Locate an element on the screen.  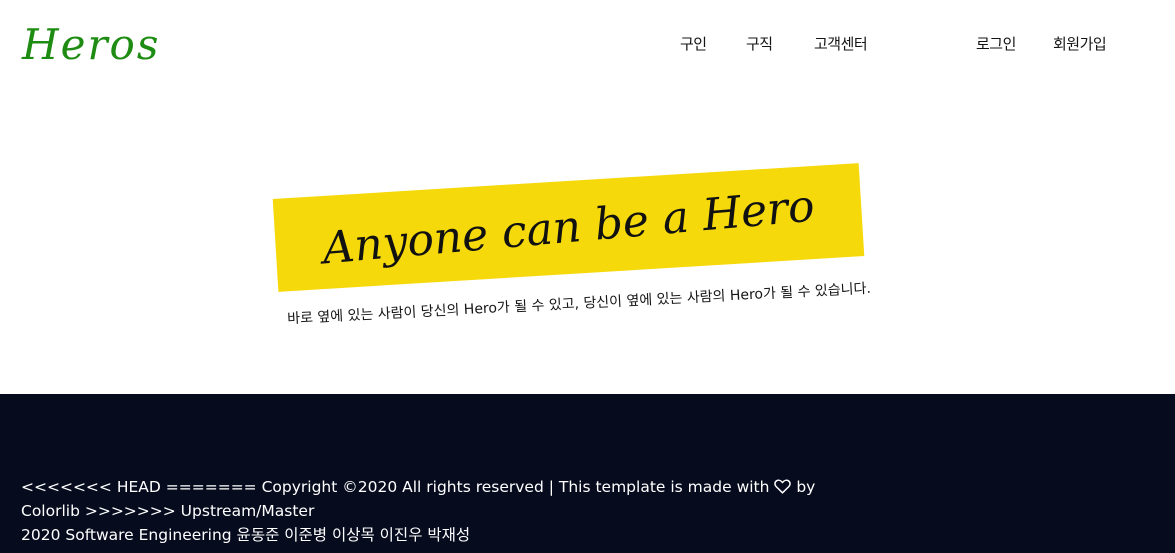
footer-line-1-suffix: by is located at coordinates (803, 487).